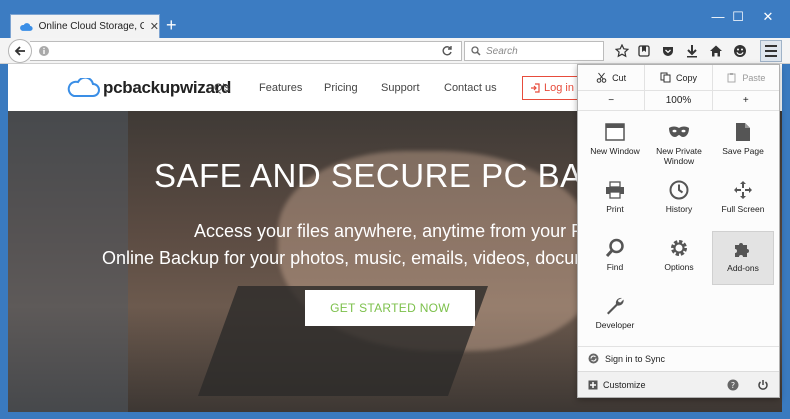 The width and height of the screenshot is (790, 419). Describe the element at coordinates (615, 190) in the screenshot. I see `print-icon` at that location.